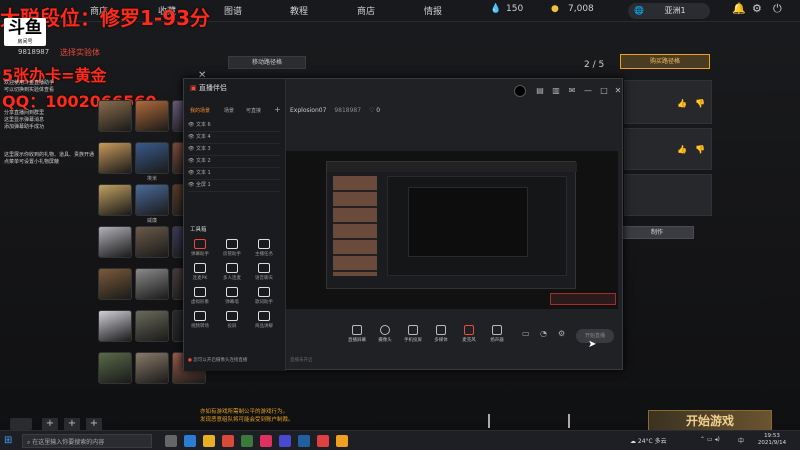  Describe the element at coordinates (357, 334) in the screenshot. I see `screen-share-button: 直播屏幕` at that location.